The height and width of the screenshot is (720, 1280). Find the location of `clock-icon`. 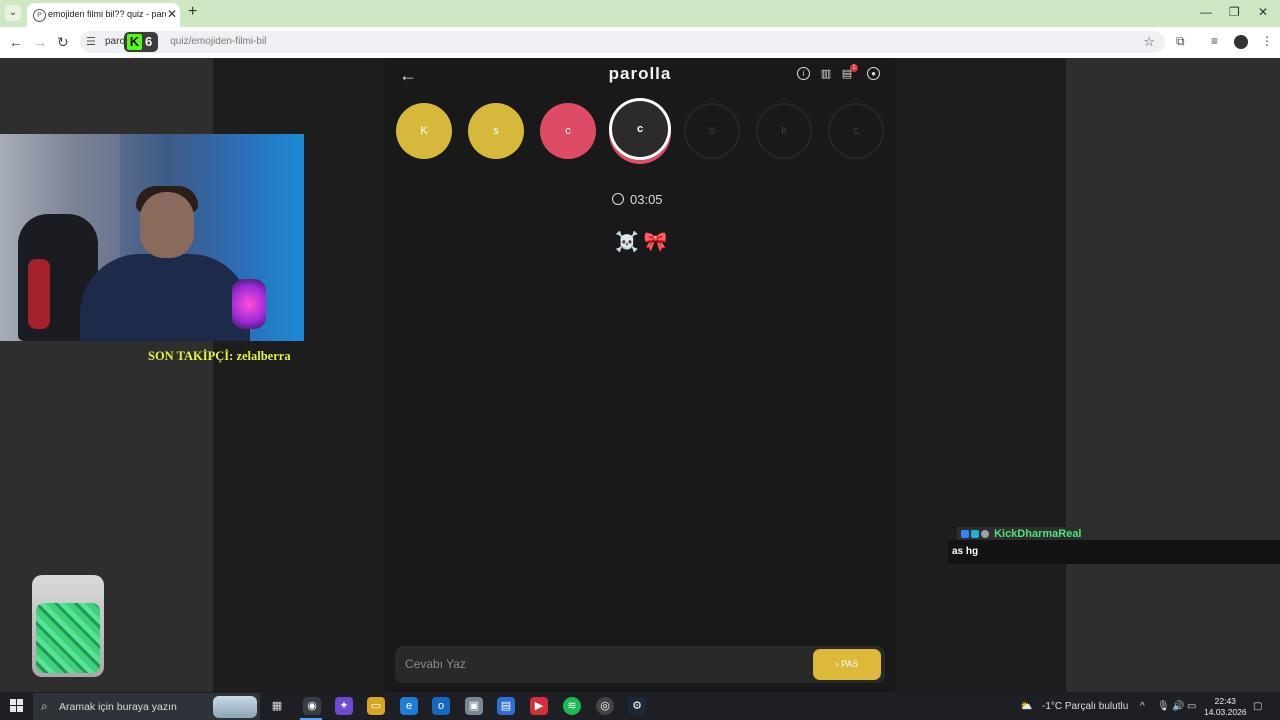

clock-icon is located at coordinates (618, 199).